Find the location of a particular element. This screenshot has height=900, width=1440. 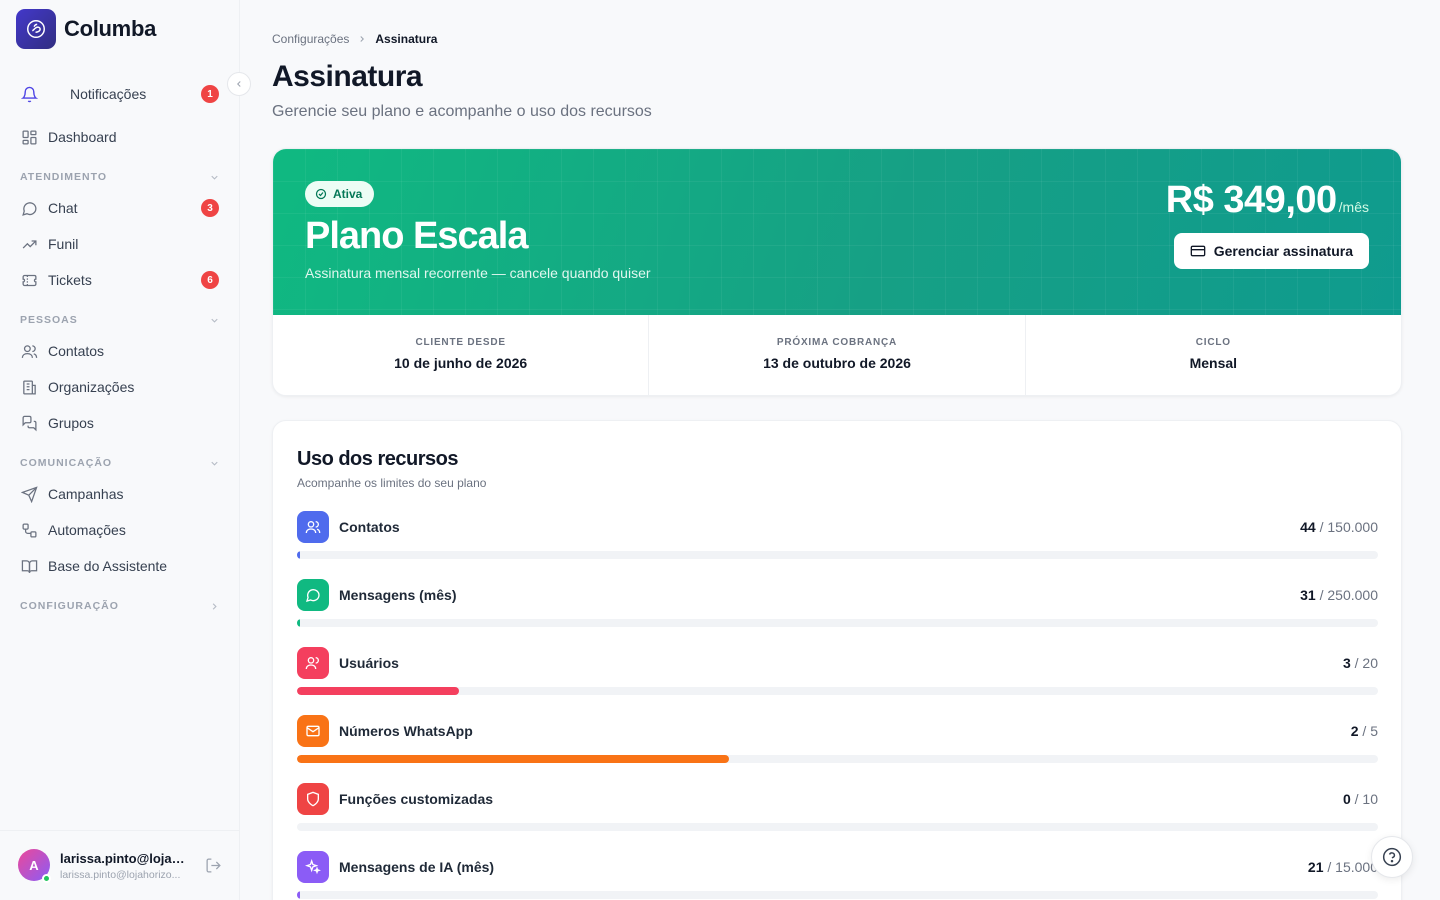

sidebar-item-label: Automações is located at coordinates (87, 530).